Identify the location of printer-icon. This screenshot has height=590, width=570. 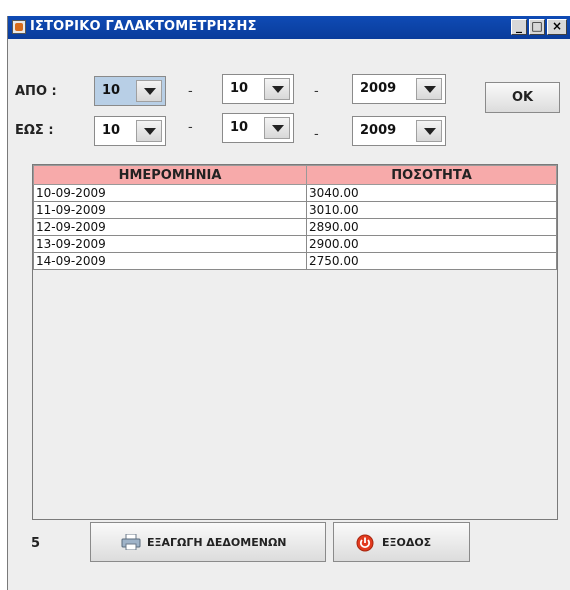
(131, 542).